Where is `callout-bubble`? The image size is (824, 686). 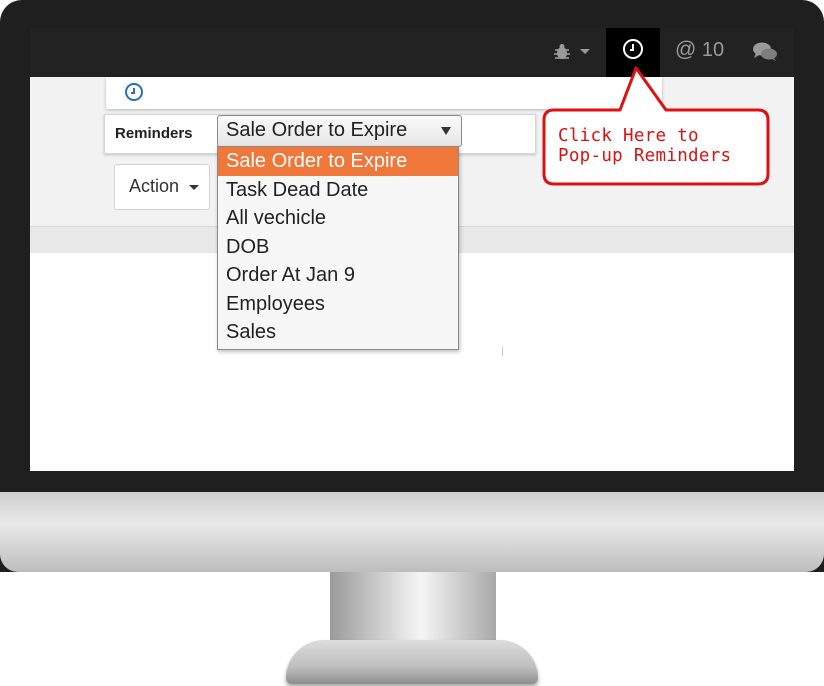 callout-bubble is located at coordinates (656, 126).